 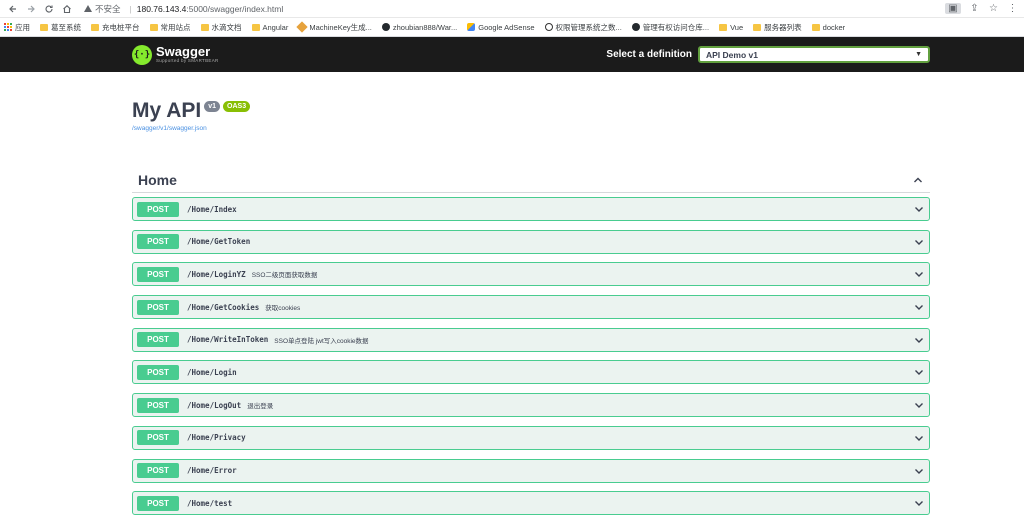 What do you see at coordinates (531, 209) in the screenshot?
I see `operation-row: POST/Home/Index` at bounding box center [531, 209].